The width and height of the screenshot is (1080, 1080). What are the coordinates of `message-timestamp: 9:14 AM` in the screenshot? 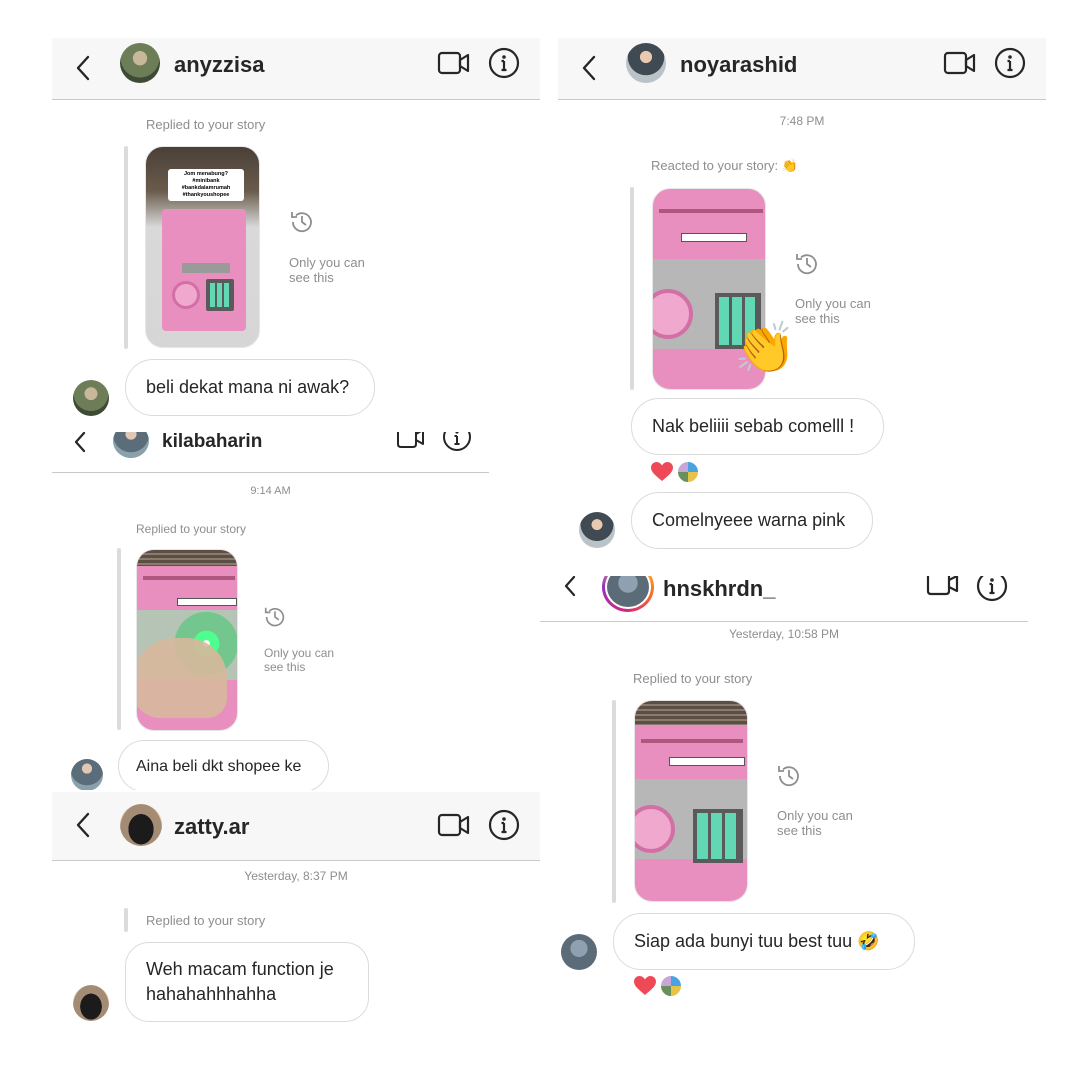 It's located at (270, 491).